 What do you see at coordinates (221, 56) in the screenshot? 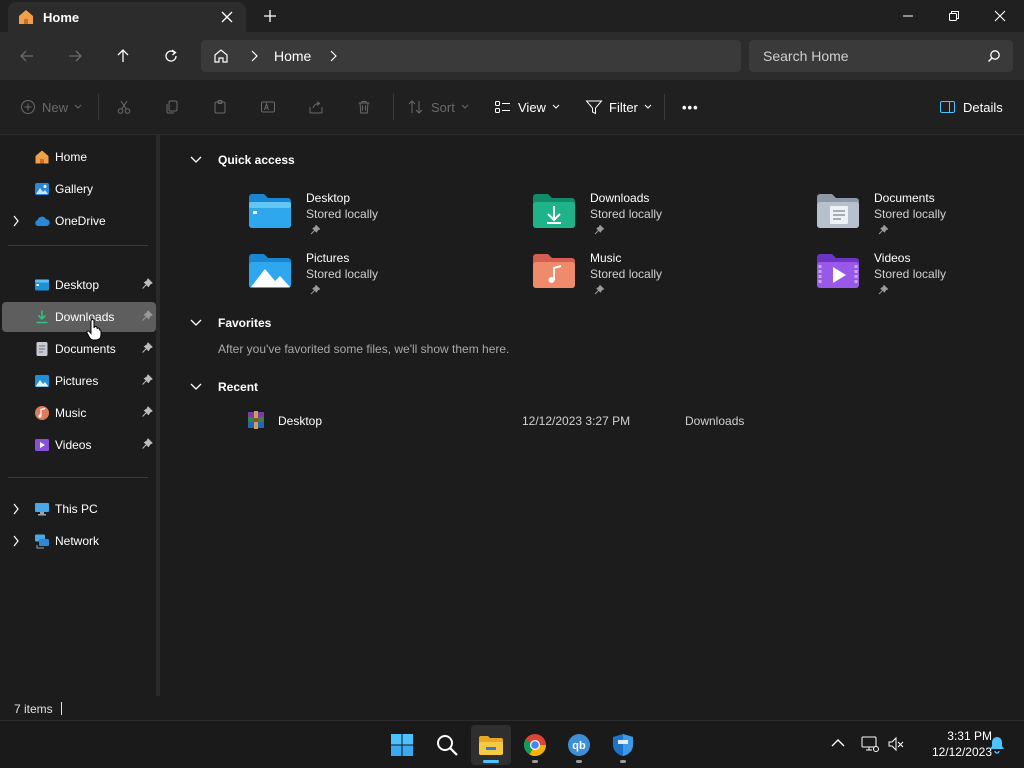
I see `home-outline-icon` at bounding box center [221, 56].